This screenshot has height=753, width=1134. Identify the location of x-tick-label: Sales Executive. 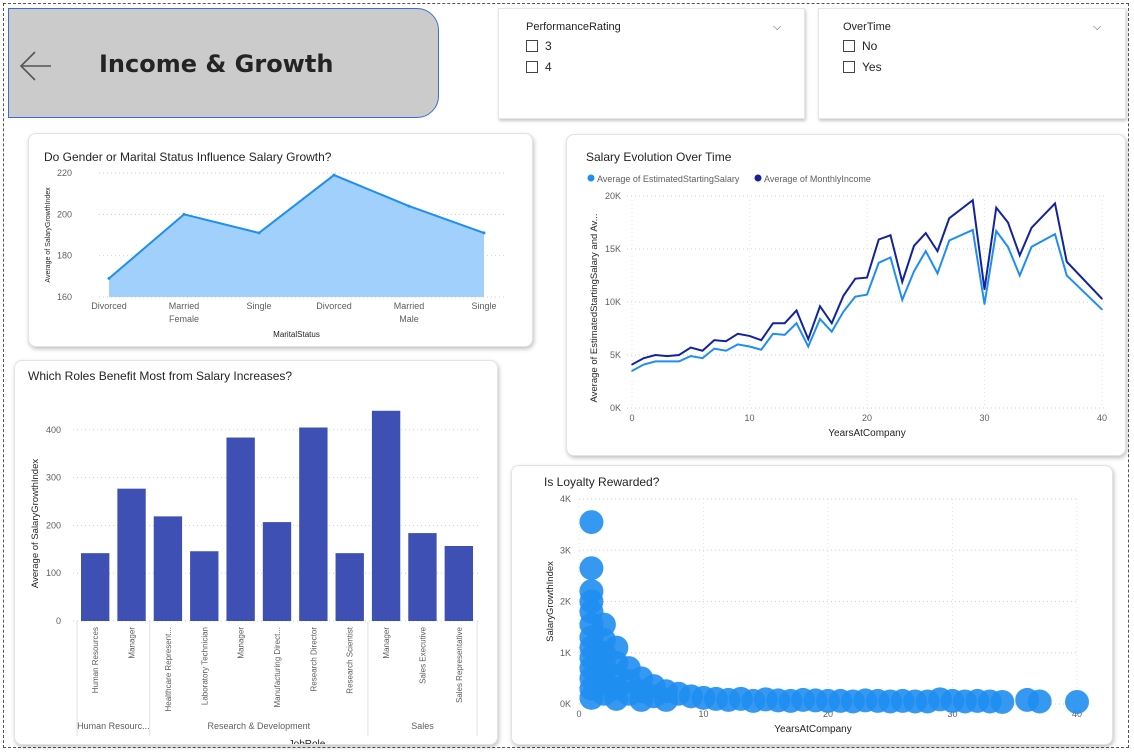
(422, 654).